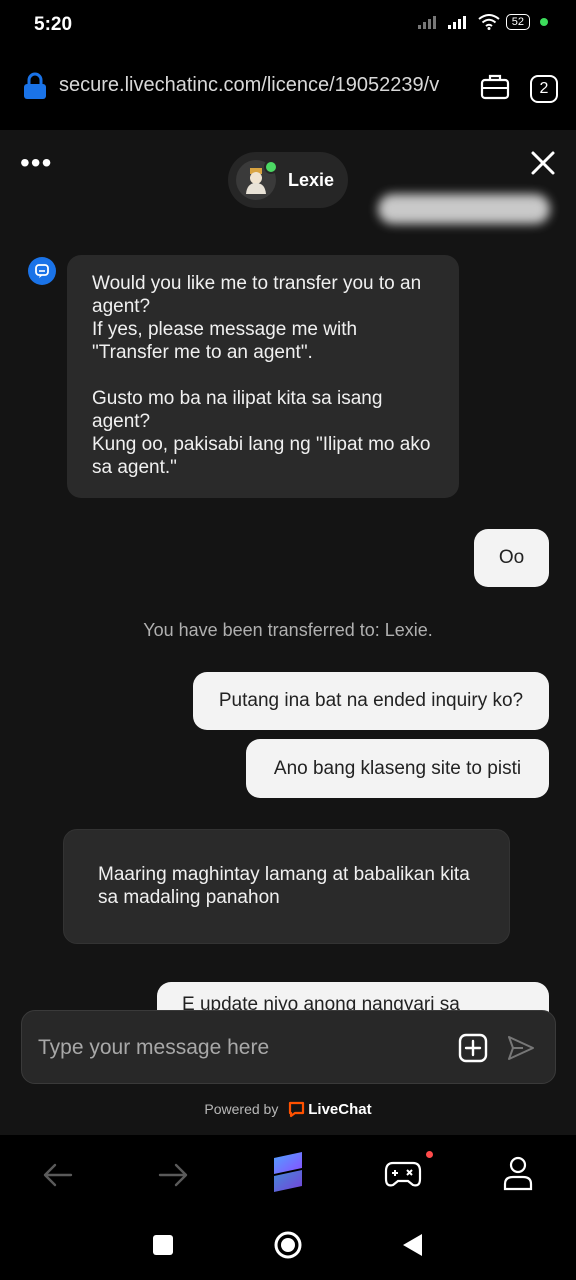  I want to click on app-logo-icon, so click(288, 1174).